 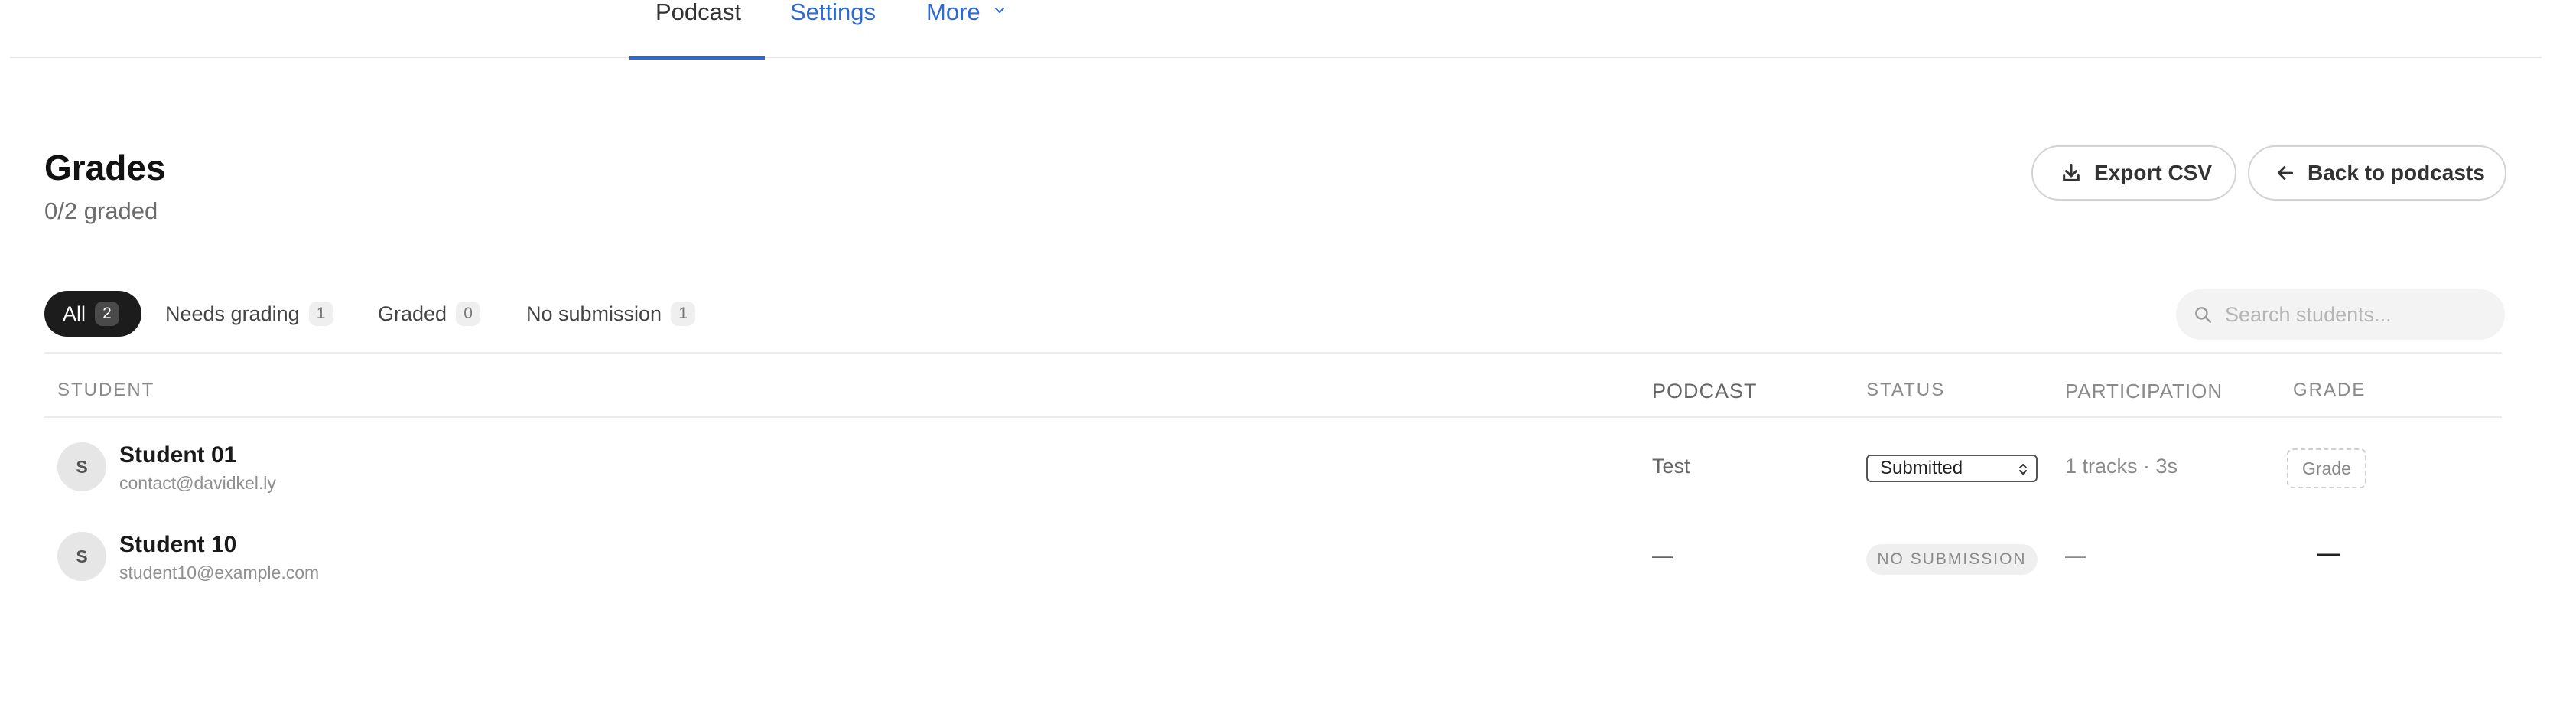 What do you see at coordinates (178, 455) in the screenshot?
I see `student-name: Student 01` at bounding box center [178, 455].